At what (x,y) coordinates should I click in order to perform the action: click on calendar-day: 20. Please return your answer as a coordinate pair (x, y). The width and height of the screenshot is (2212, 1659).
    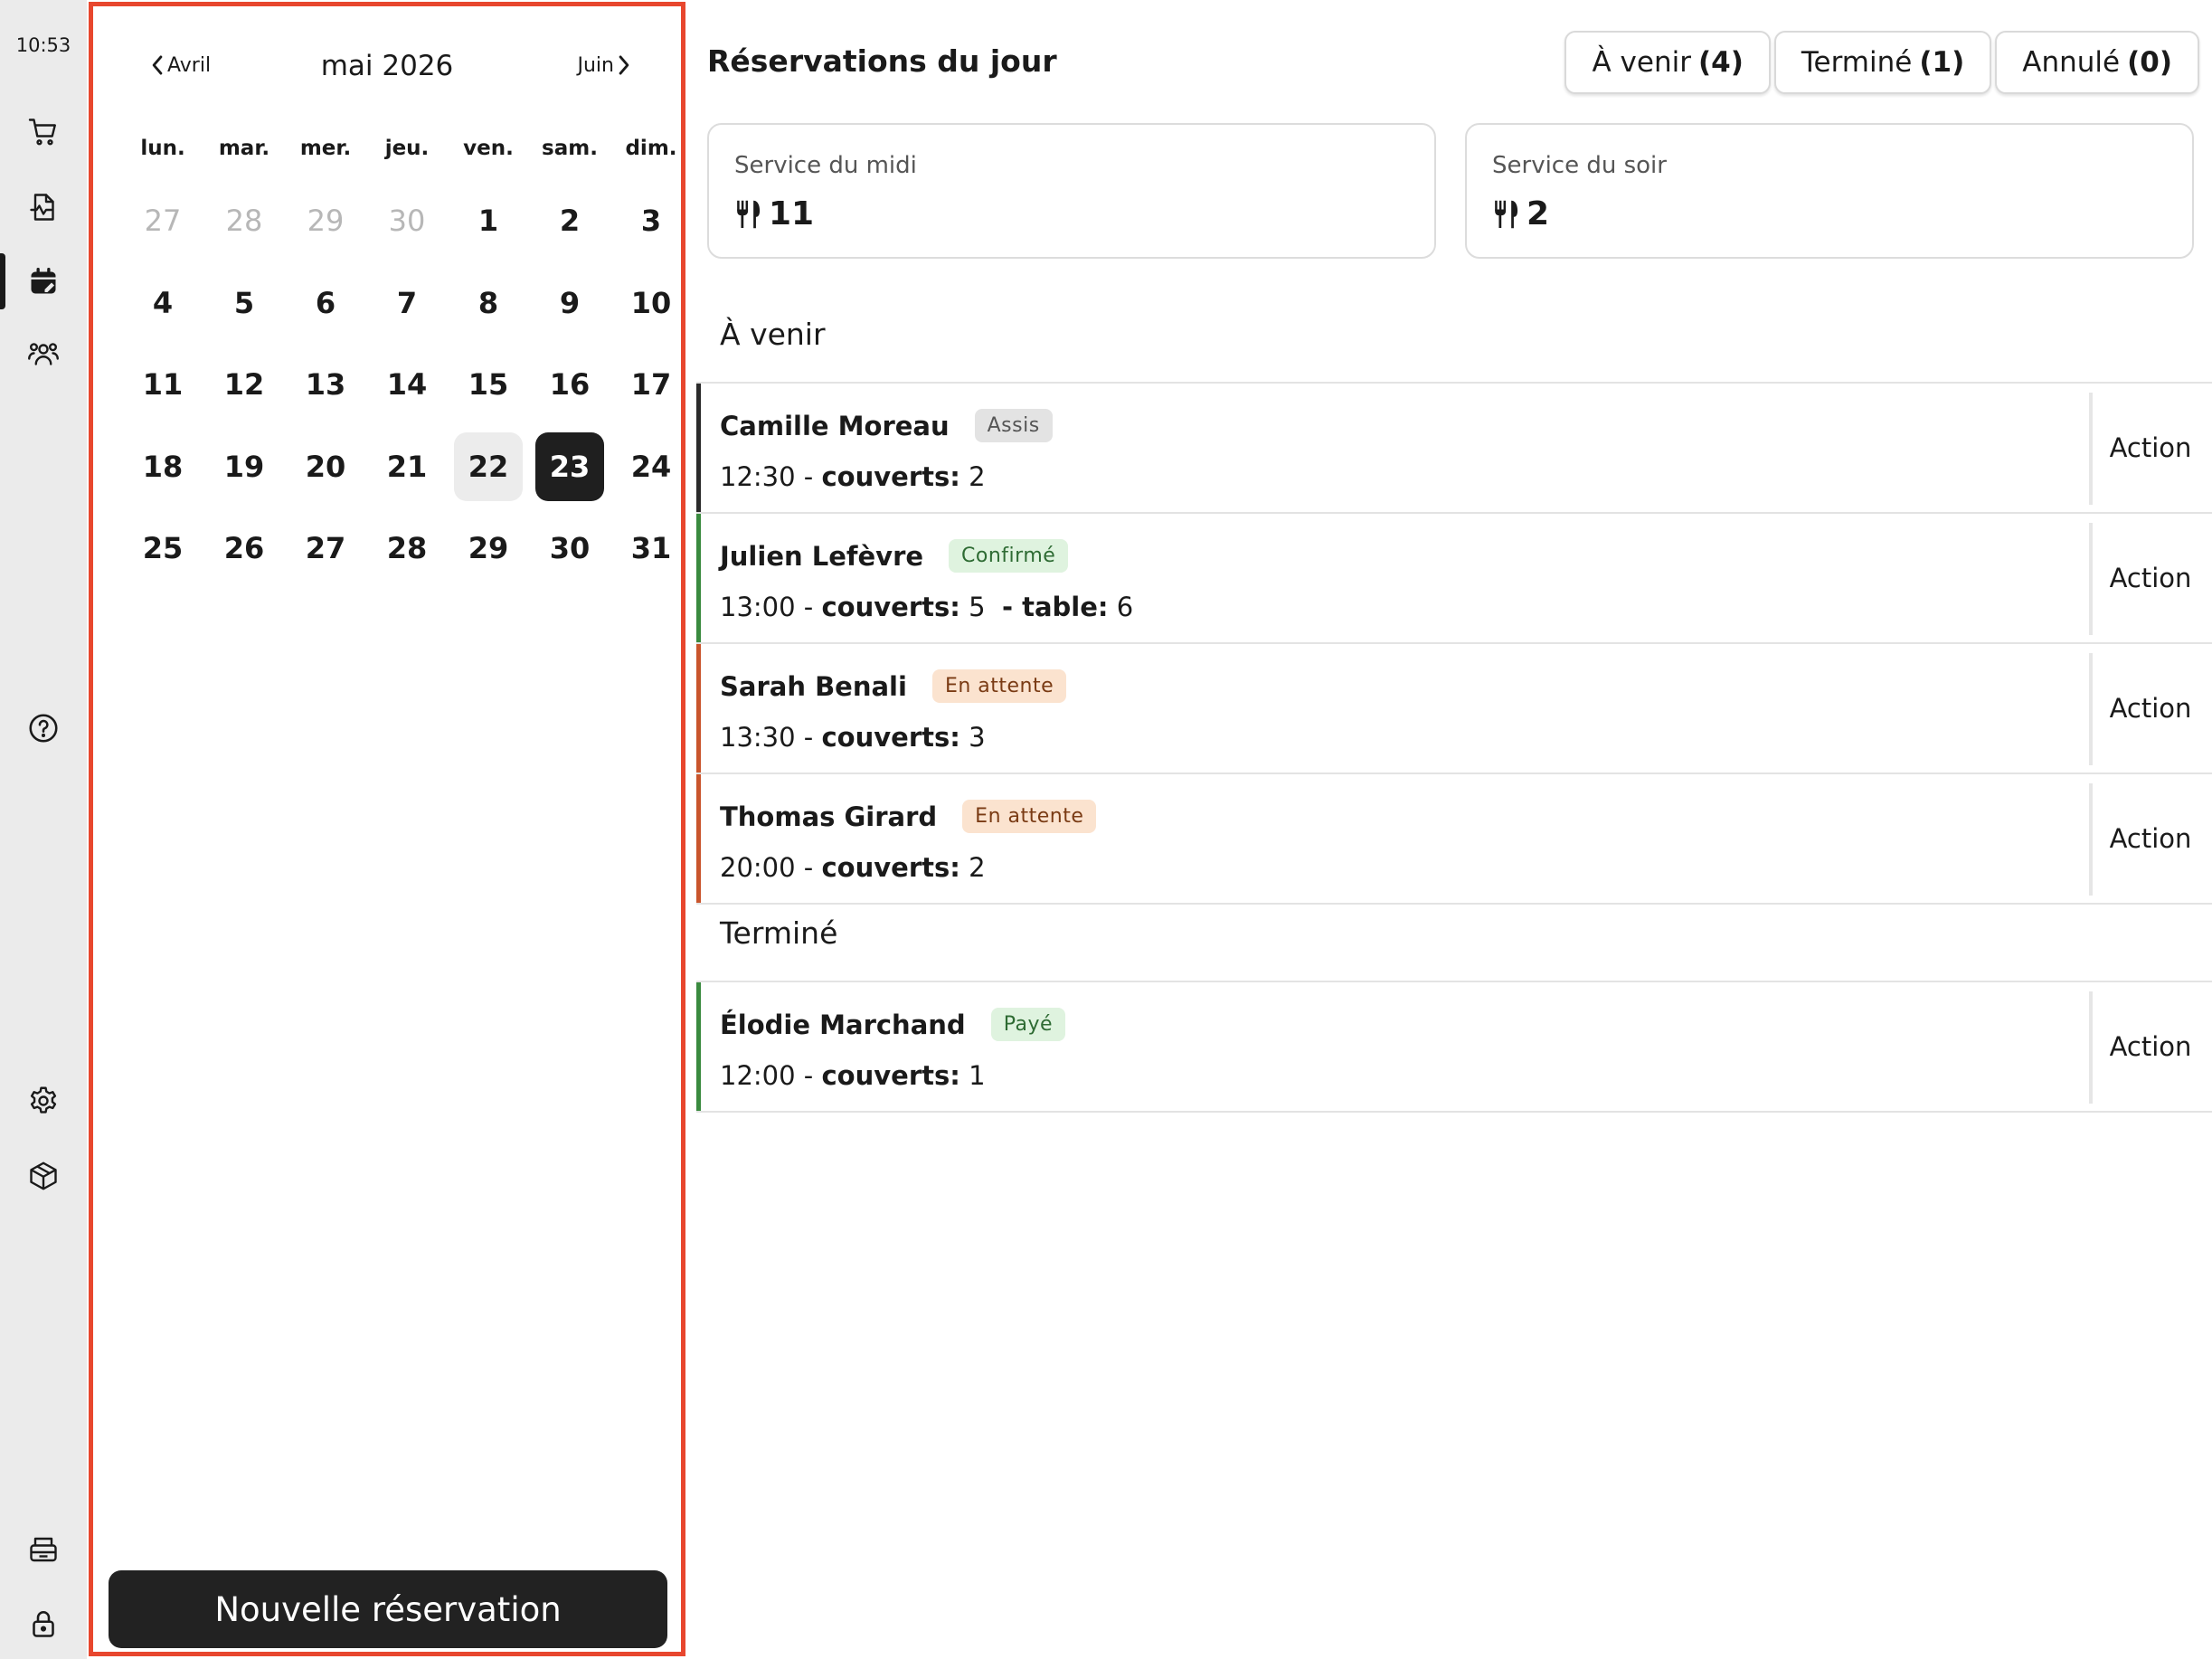
    Looking at the image, I should click on (325, 467).